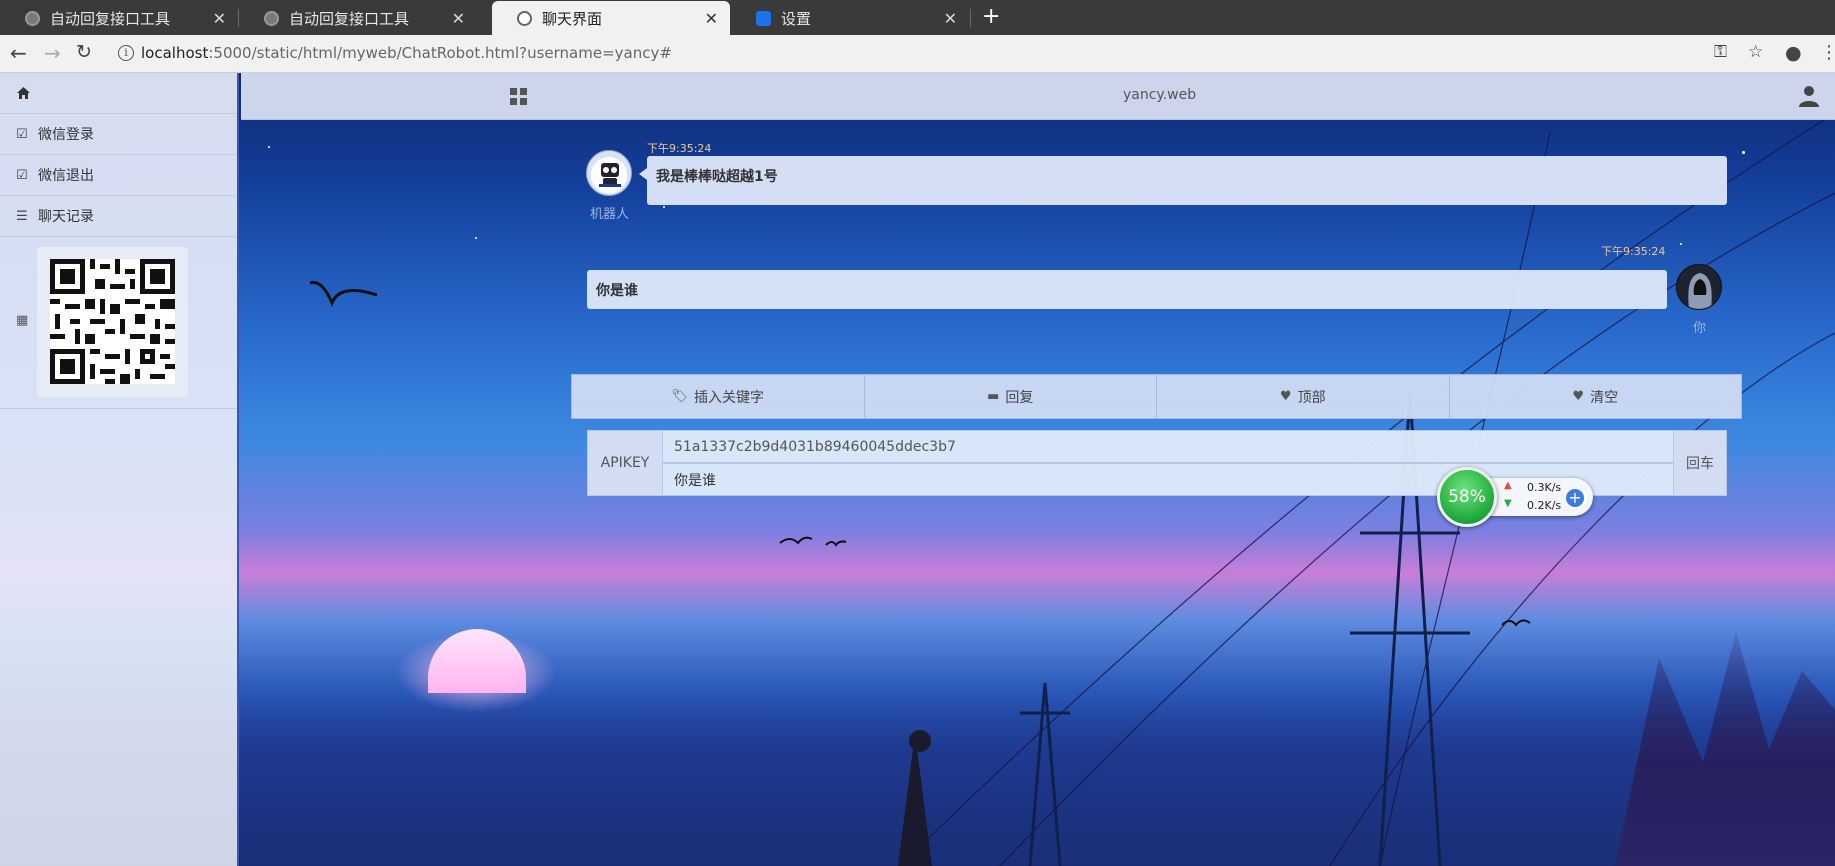  I want to click on account-icon: ●, so click(1793, 53).